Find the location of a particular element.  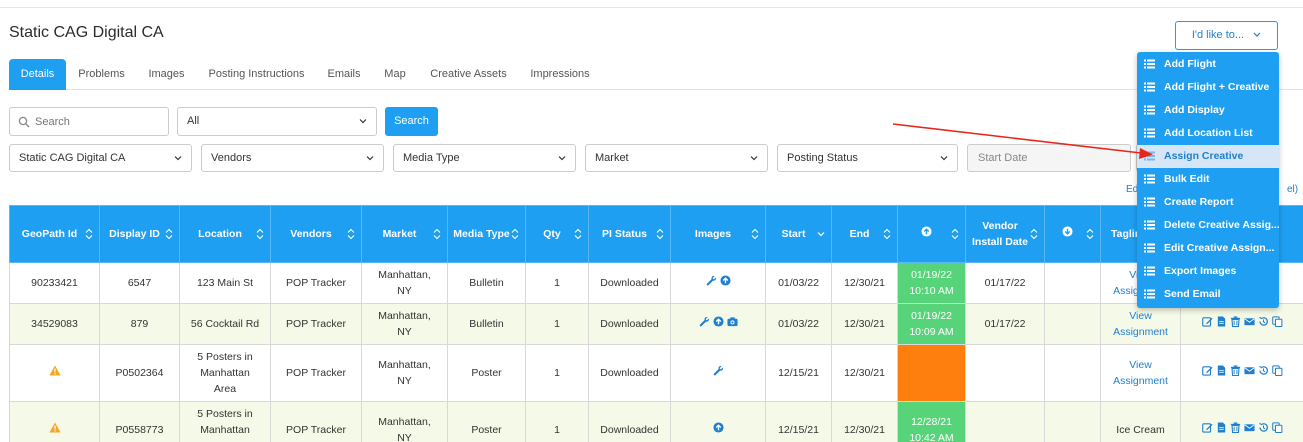

menu-item-label: Add Flight is located at coordinates (1190, 64).